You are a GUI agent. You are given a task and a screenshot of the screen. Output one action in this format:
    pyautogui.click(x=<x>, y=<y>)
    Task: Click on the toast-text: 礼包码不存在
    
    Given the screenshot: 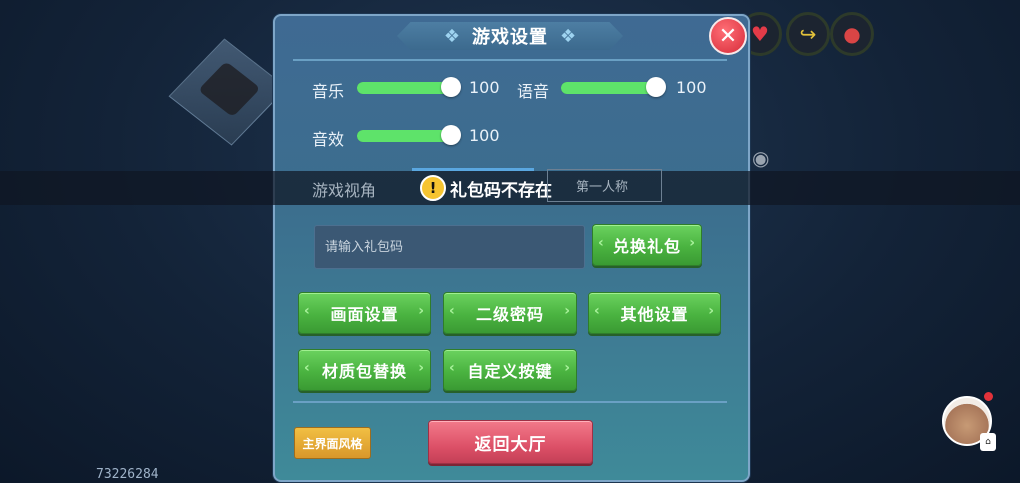 What is the action you would take?
    pyautogui.click(x=501, y=190)
    